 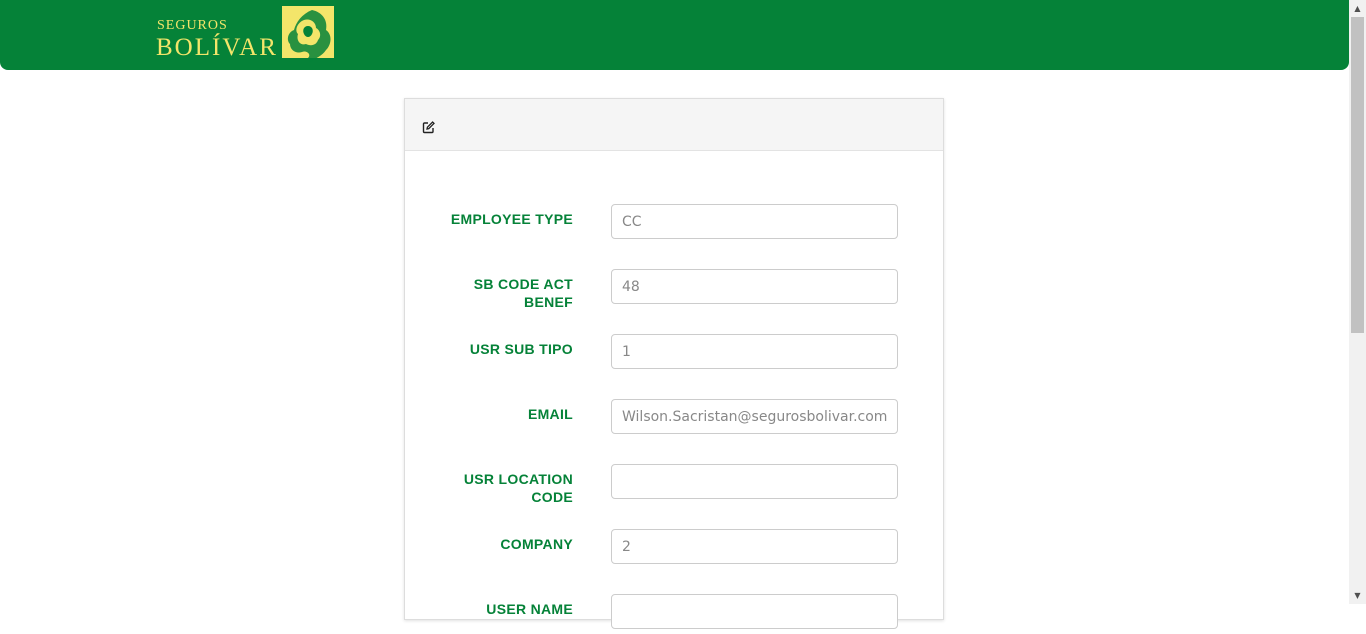 What do you see at coordinates (1357, 8) in the screenshot?
I see `scroll-up-arrow-icon: ▲` at bounding box center [1357, 8].